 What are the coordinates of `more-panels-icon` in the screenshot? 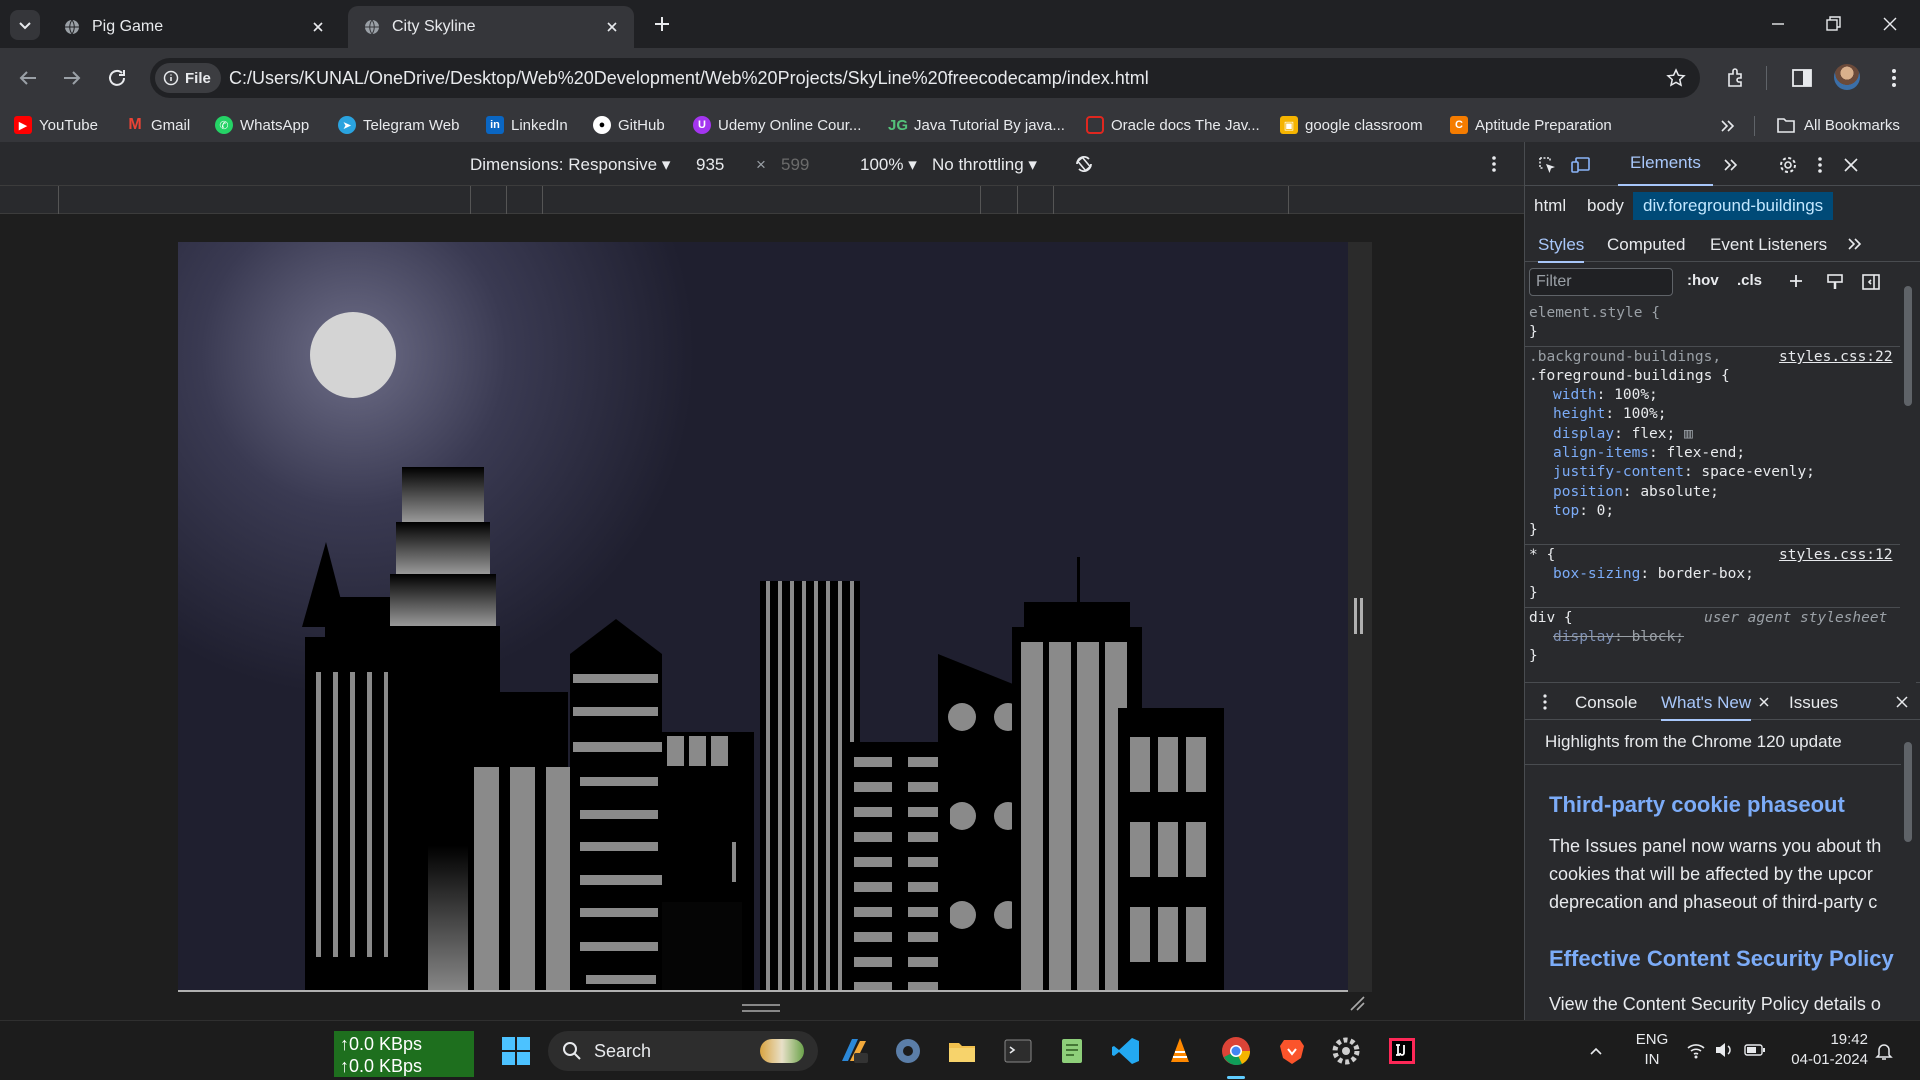 It's located at (1731, 165).